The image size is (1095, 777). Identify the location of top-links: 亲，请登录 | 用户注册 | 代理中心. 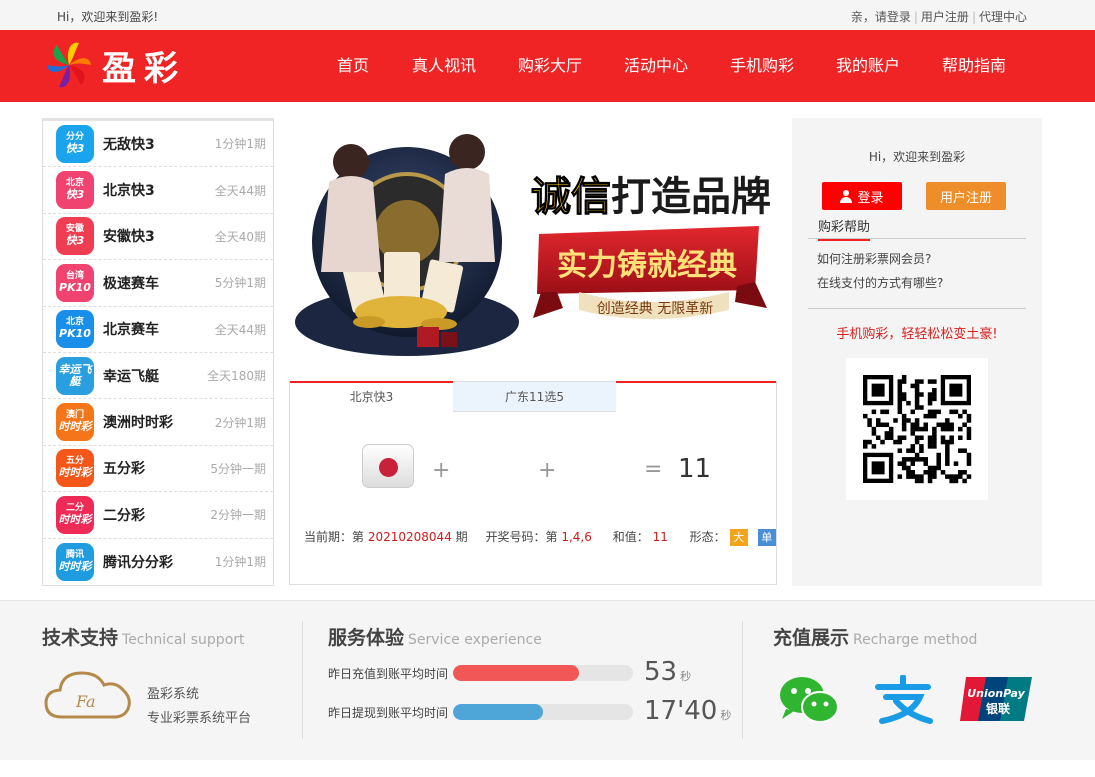
(938, 17).